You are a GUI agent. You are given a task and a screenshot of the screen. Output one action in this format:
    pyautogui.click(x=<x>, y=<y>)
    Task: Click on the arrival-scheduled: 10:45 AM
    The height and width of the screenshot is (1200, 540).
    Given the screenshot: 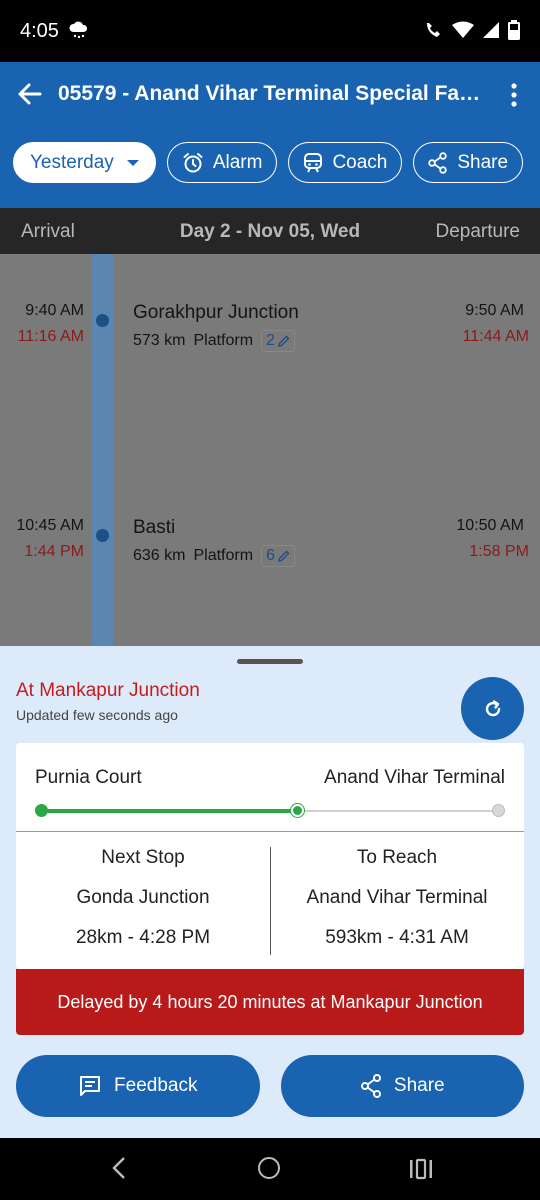 What is the action you would take?
    pyautogui.click(x=50, y=525)
    